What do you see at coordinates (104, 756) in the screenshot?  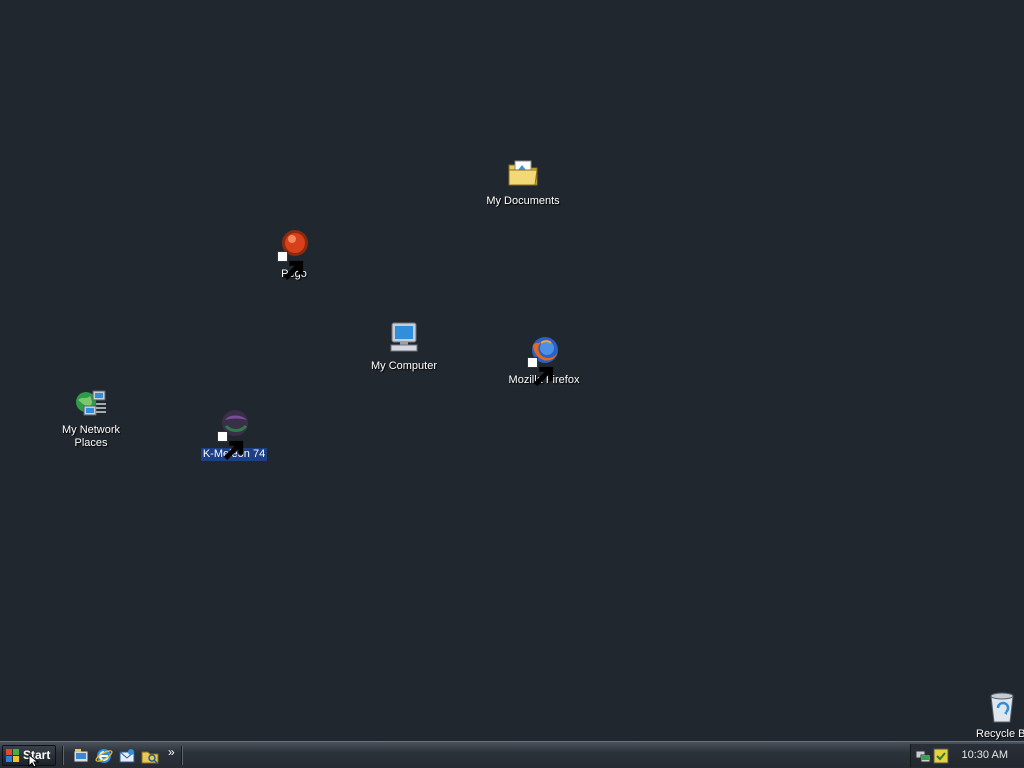 I see `internet-explorer-icon` at bounding box center [104, 756].